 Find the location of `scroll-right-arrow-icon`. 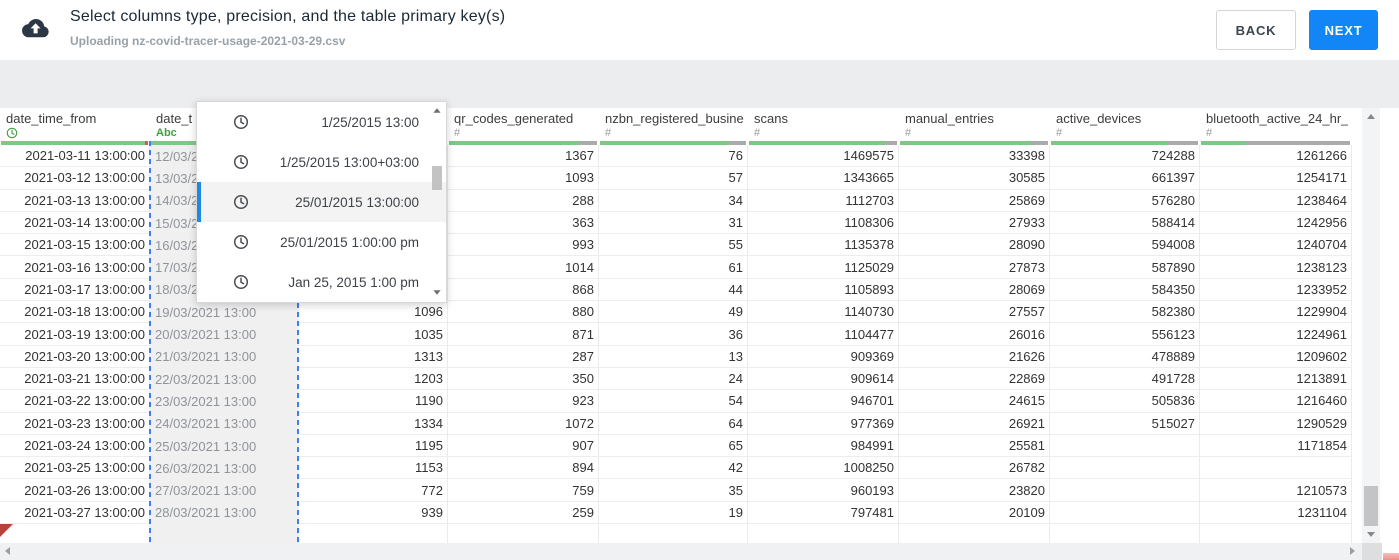

scroll-right-arrow-icon is located at coordinates (1352, 551).